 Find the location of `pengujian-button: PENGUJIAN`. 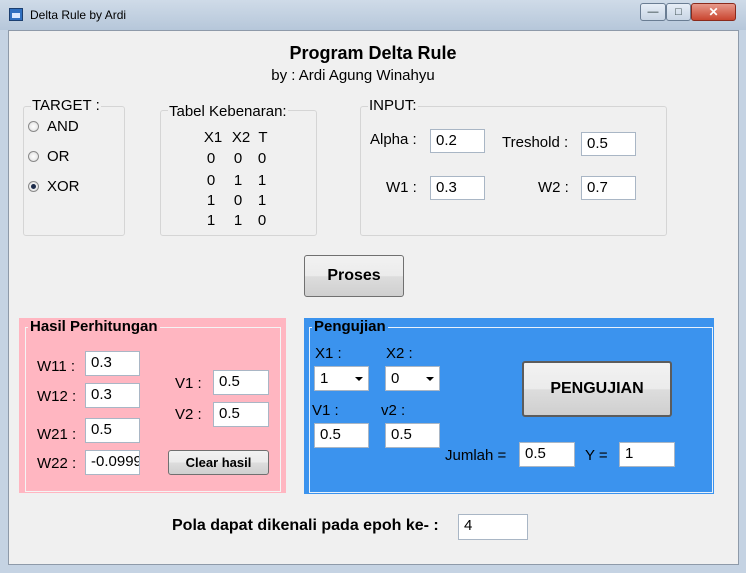

pengujian-button: PENGUJIAN is located at coordinates (597, 389).